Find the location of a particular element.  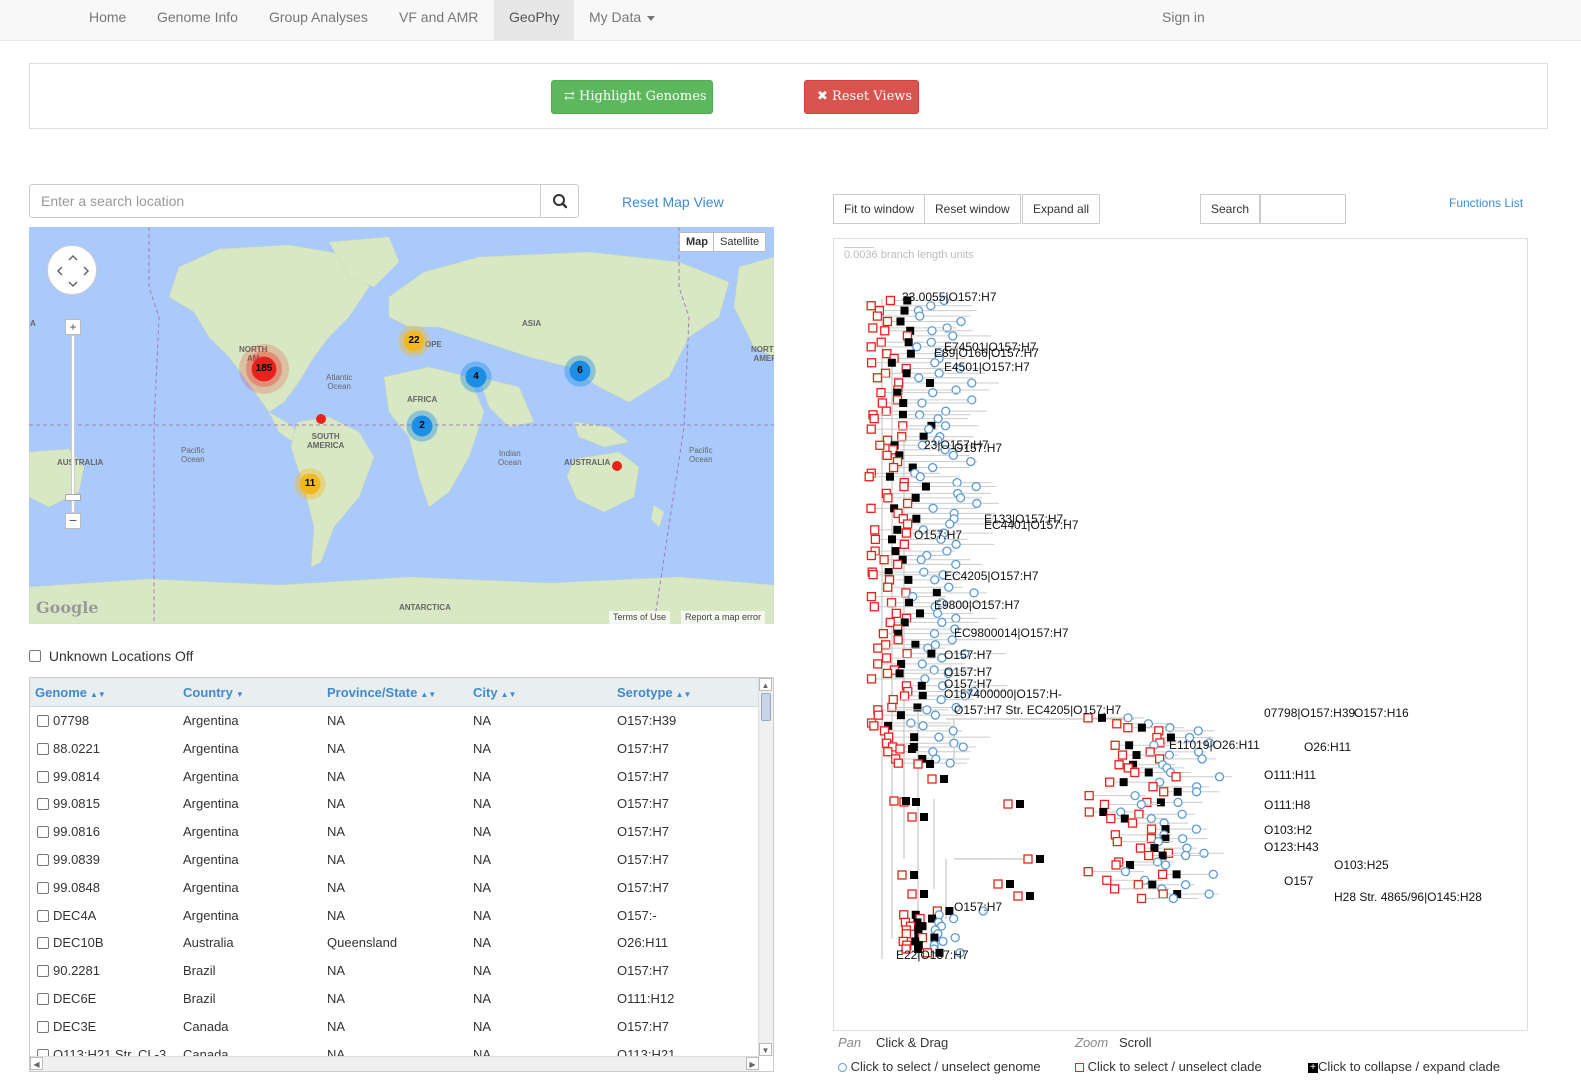

cluster-marker: 6 is located at coordinates (580, 371).